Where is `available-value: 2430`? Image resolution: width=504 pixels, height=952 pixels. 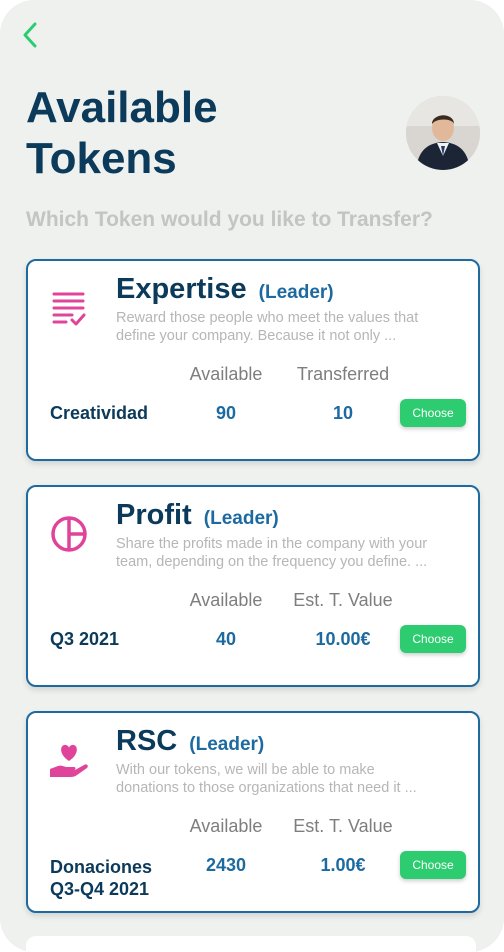 available-value: 2430 is located at coordinates (226, 865).